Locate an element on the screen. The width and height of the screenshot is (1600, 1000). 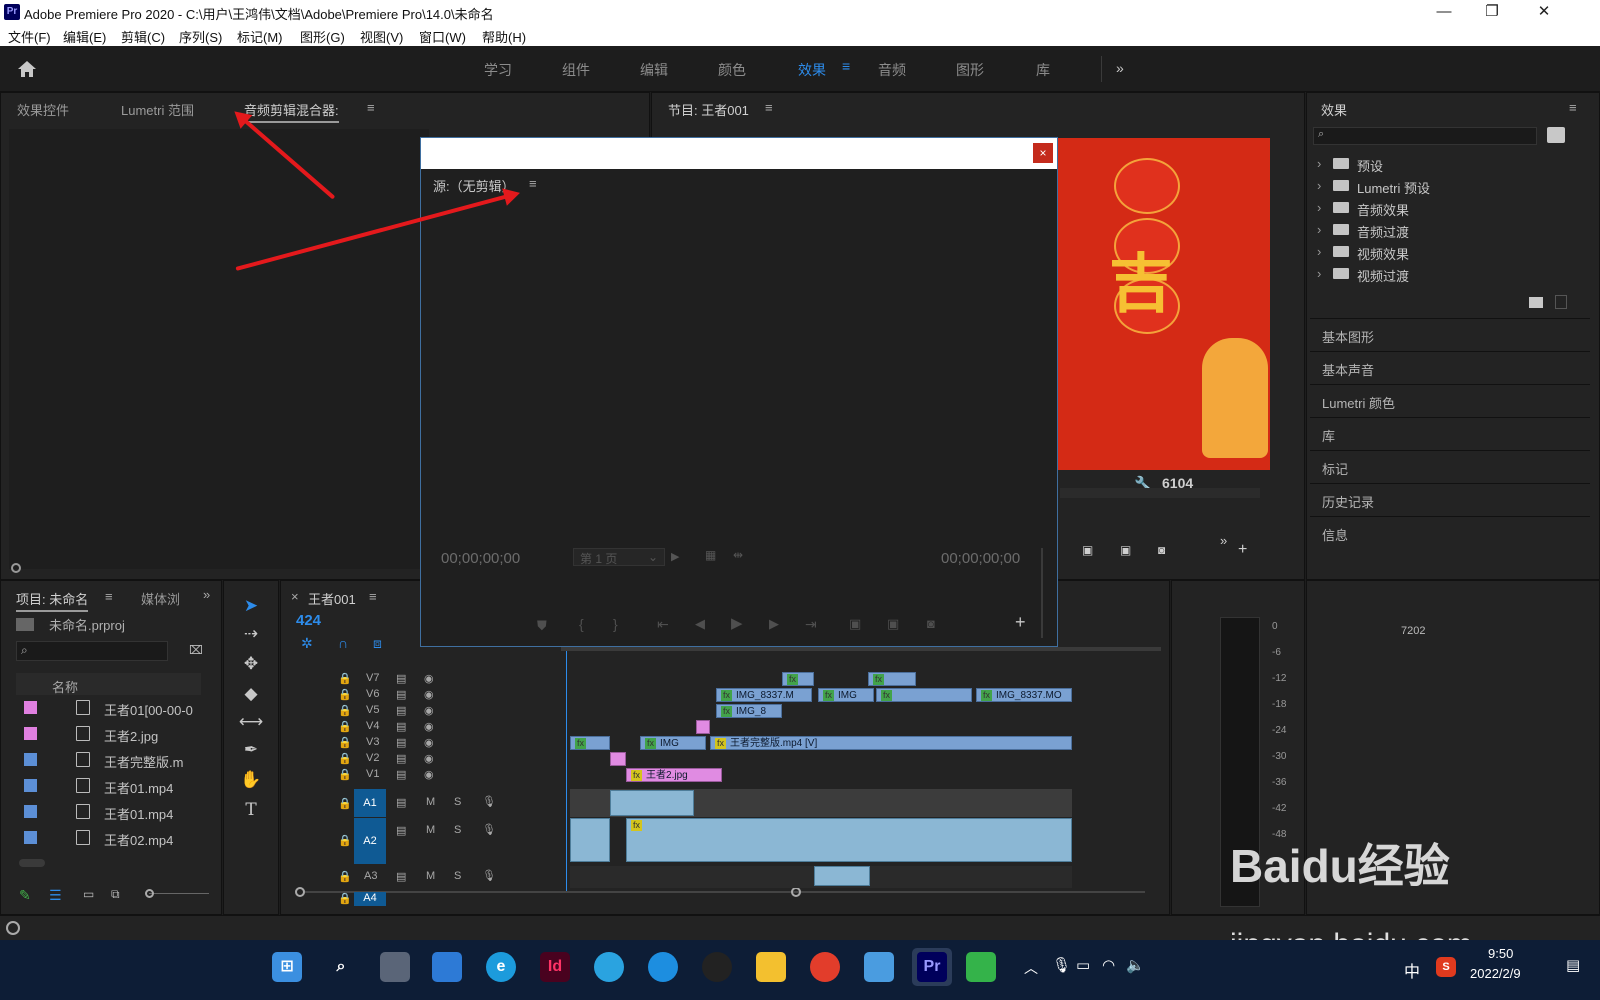
track-header-v5: 🔒 V5 ▤ ◉ is located at coordinates (430, 712).